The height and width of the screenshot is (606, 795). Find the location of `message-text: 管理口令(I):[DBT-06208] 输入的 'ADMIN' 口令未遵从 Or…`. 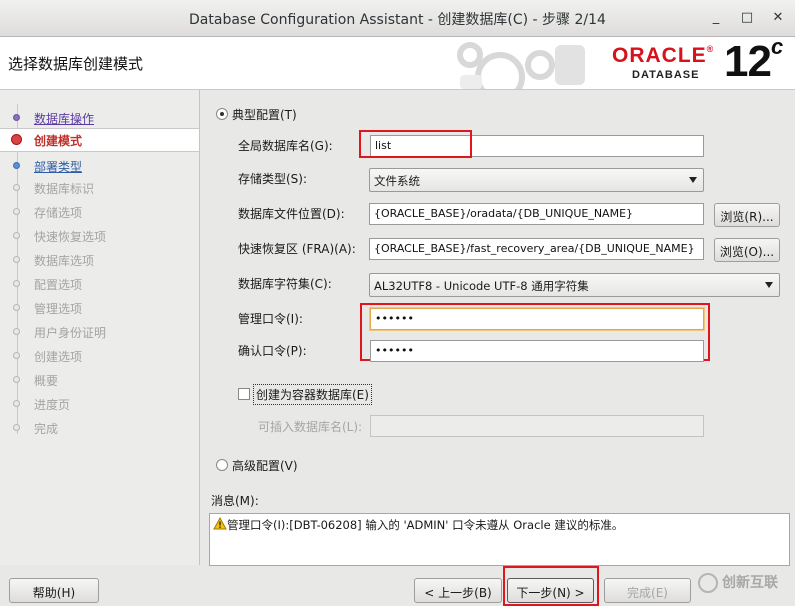

message-text: 管理口令(I):[DBT-06208] 输入的 'ADMIN' 口令未遵从 Or… is located at coordinates (425, 525).